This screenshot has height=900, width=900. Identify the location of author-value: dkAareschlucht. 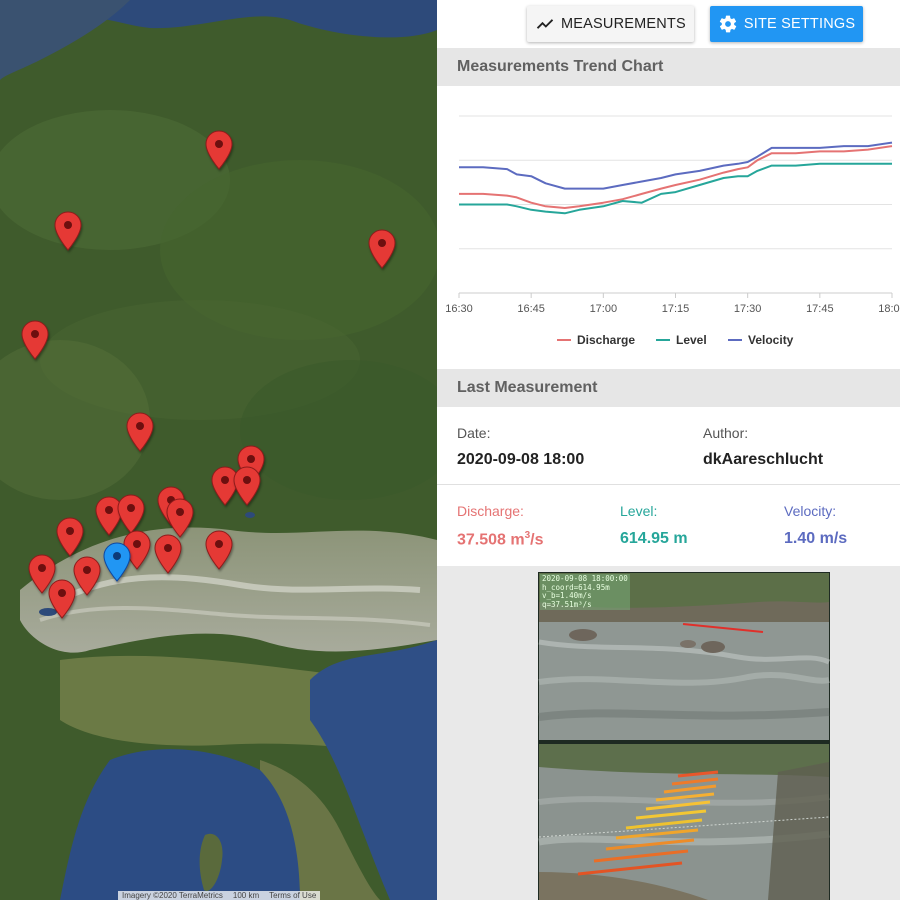
(763, 459).